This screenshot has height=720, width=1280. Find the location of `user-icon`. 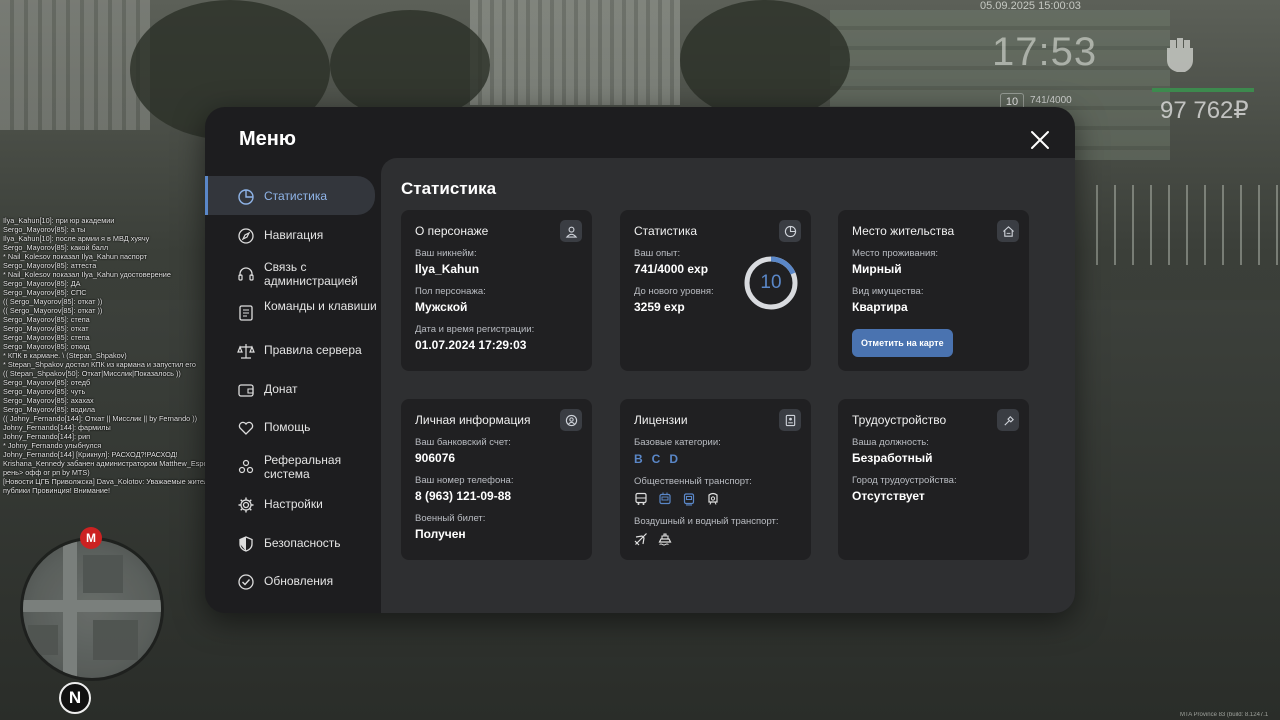

user-icon is located at coordinates (571, 231).